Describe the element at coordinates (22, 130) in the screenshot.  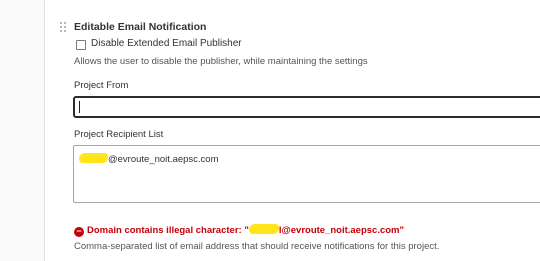
I see `left-gutter` at that location.